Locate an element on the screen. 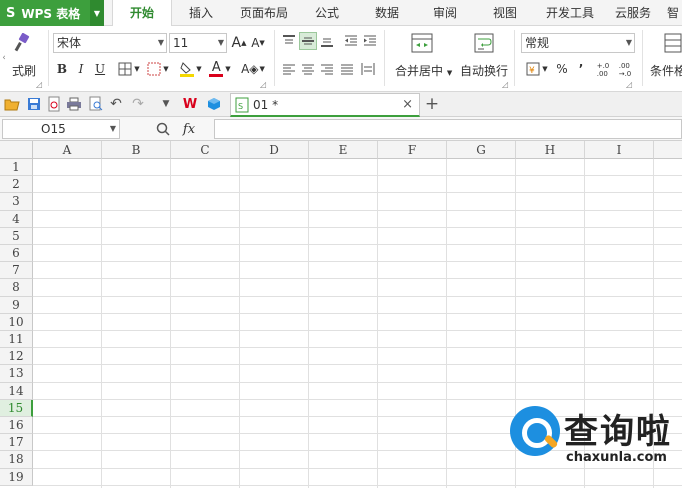 Image resolution: width=682 pixels, height=488 pixels. column-header-partial is located at coordinates (668, 150).